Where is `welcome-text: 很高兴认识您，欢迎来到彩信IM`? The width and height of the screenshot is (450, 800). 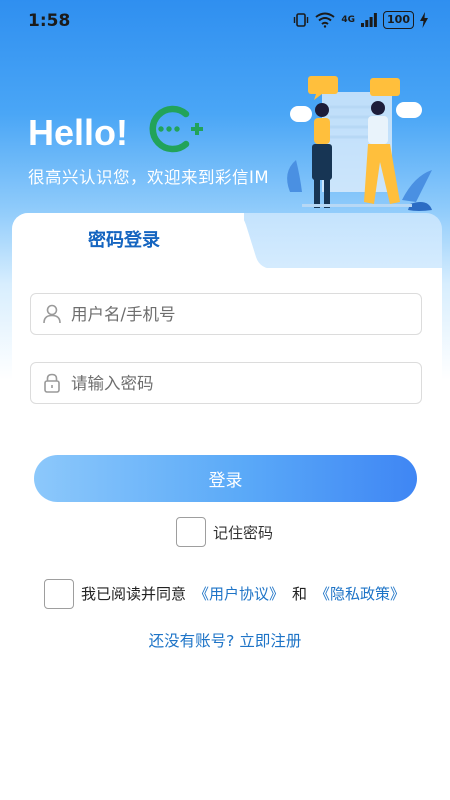
welcome-text: 很高兴认识您，欢迎来到彩信IM is located at coordinates (149, 177).